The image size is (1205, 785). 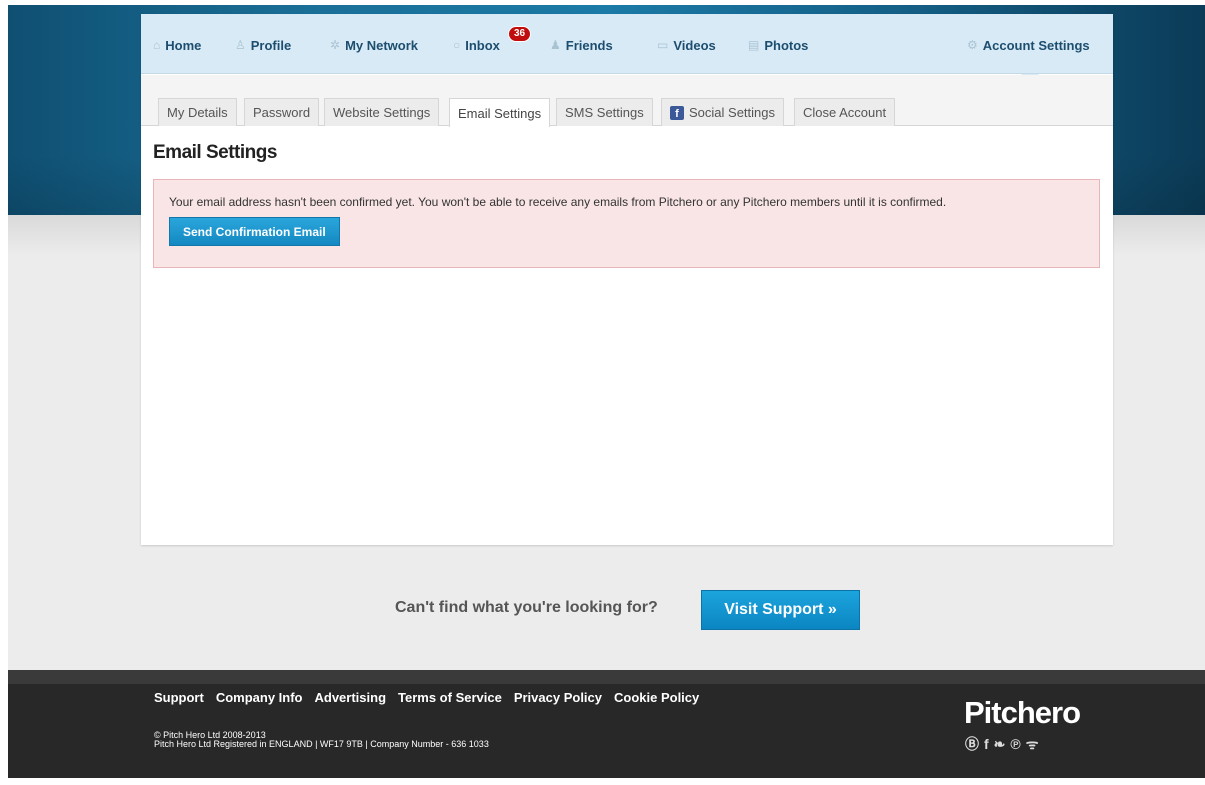 I want to click on tab-close-account: Close Account, so click(x=845, y=112).